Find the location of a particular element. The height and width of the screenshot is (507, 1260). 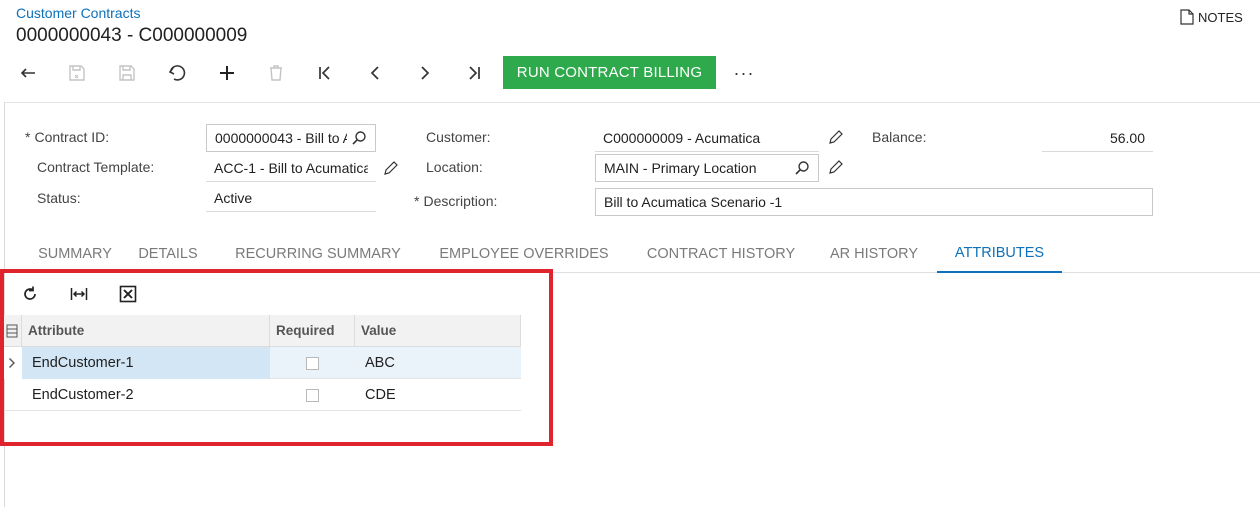

customer-value: C000000009 - Acumatica is located at coordinates (682, 137).